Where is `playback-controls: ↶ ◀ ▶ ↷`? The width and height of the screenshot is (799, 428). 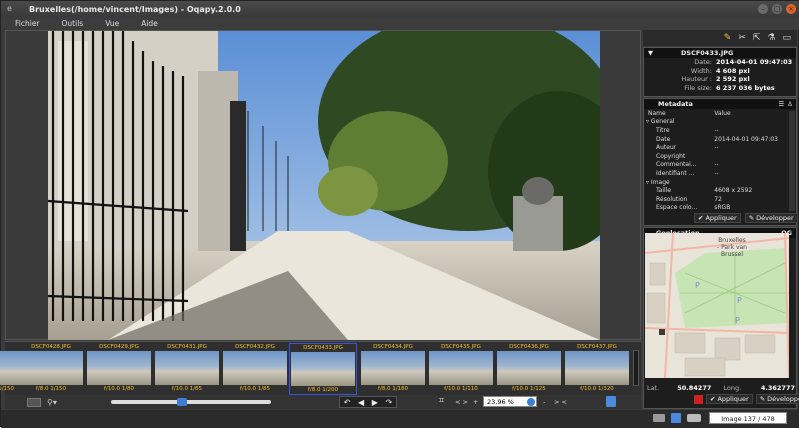
playback-controls: ↶ ◀ ▶ ↷ is located at coordinates (368, 402).